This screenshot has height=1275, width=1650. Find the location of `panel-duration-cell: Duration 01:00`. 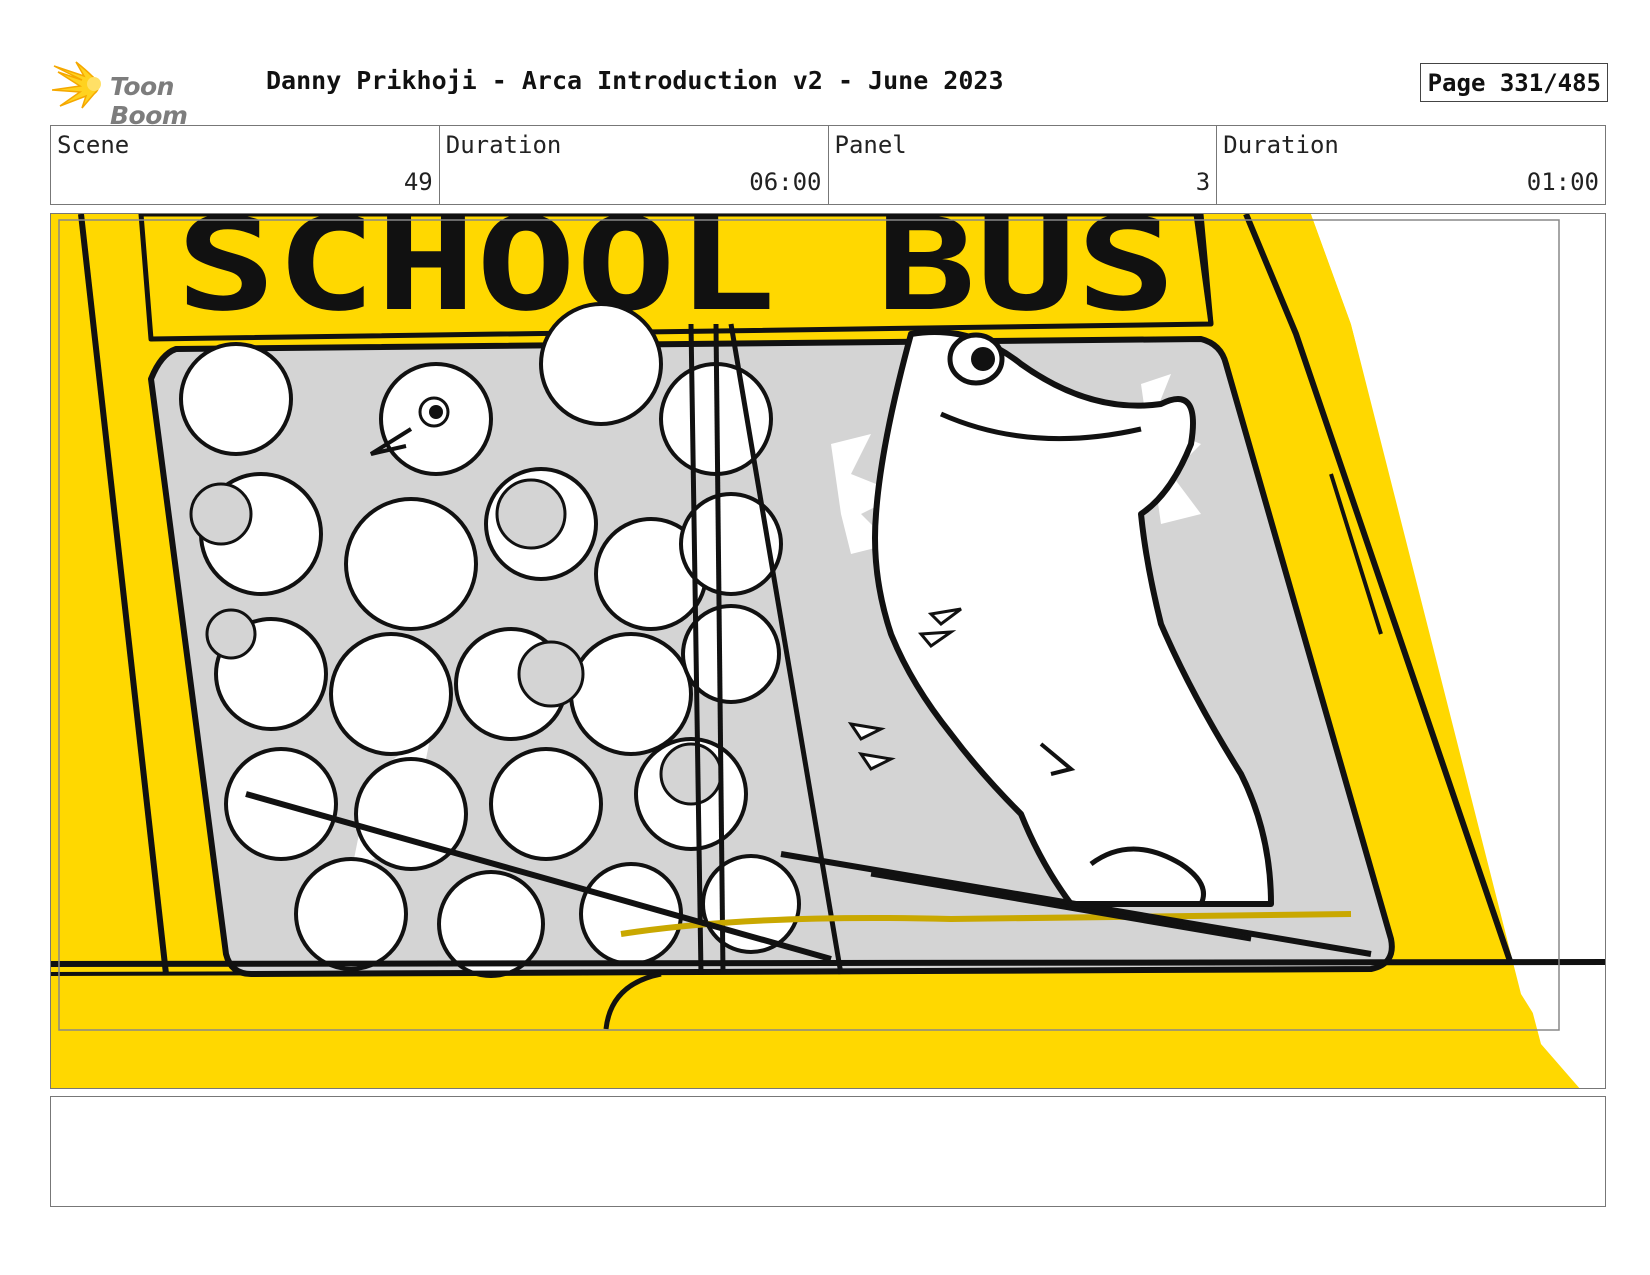

panel-duration-cell: Duration 01:00 is located at coordinates (1411, 165).